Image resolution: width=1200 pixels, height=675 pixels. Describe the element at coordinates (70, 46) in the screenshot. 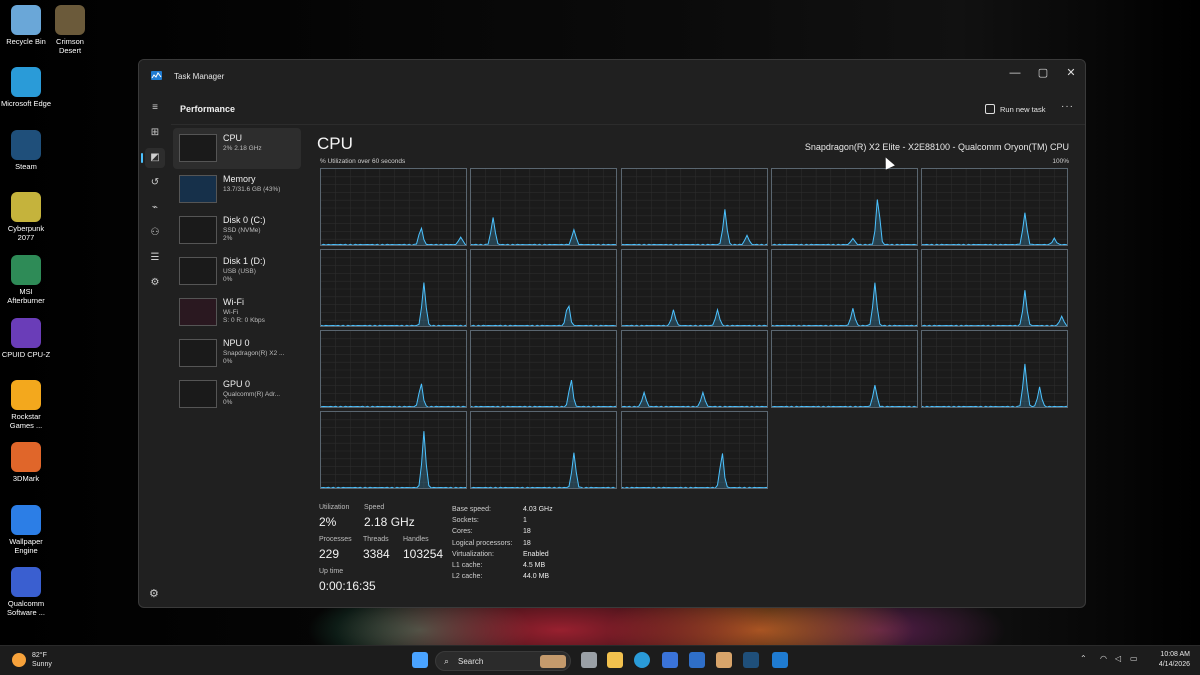

I see `desktop-icon-label: Crimson Desert` at that location.